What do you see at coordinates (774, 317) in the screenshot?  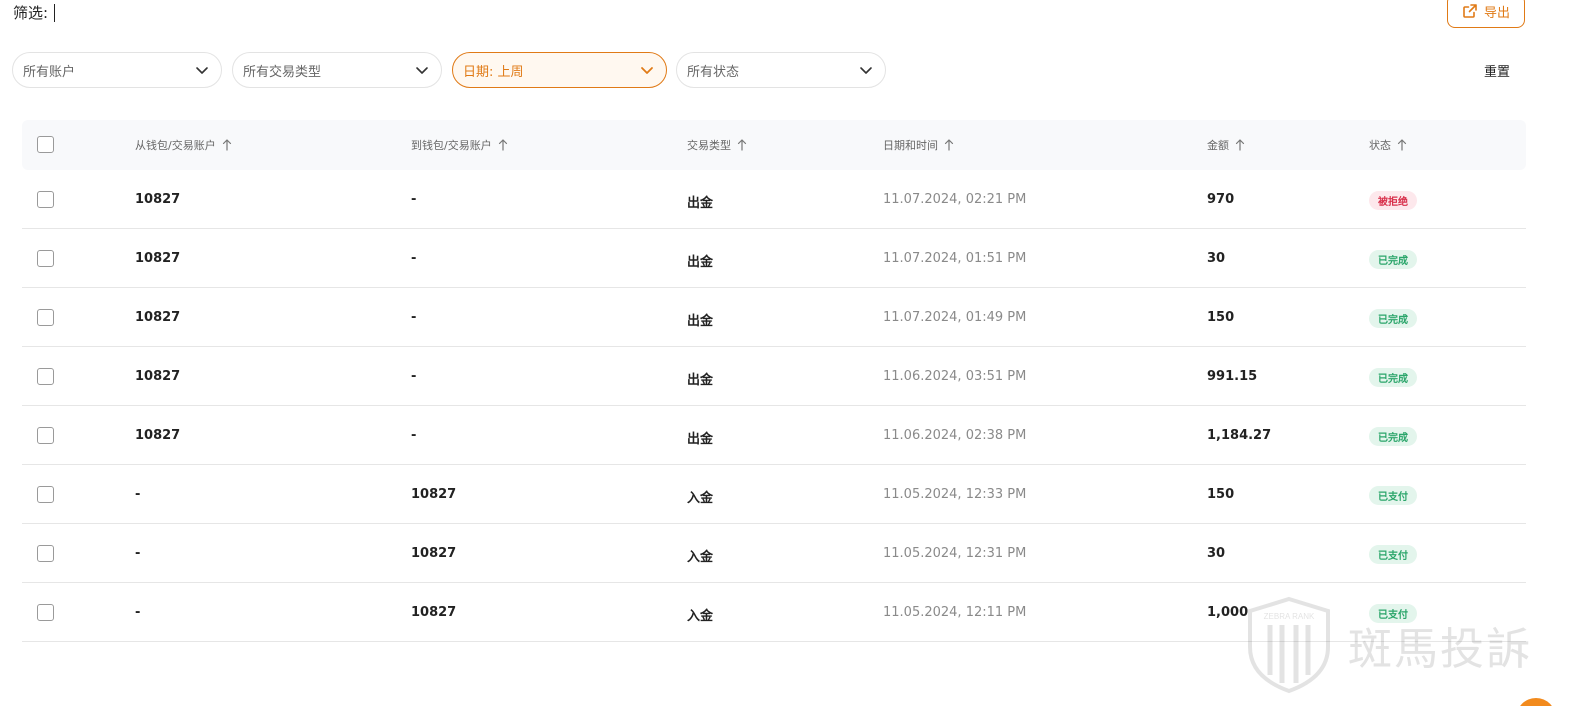 I see `table-row: 10827 - 出金 11.07.2024, 01:49 PM 150 已完成` at bounding box center [774, 317].